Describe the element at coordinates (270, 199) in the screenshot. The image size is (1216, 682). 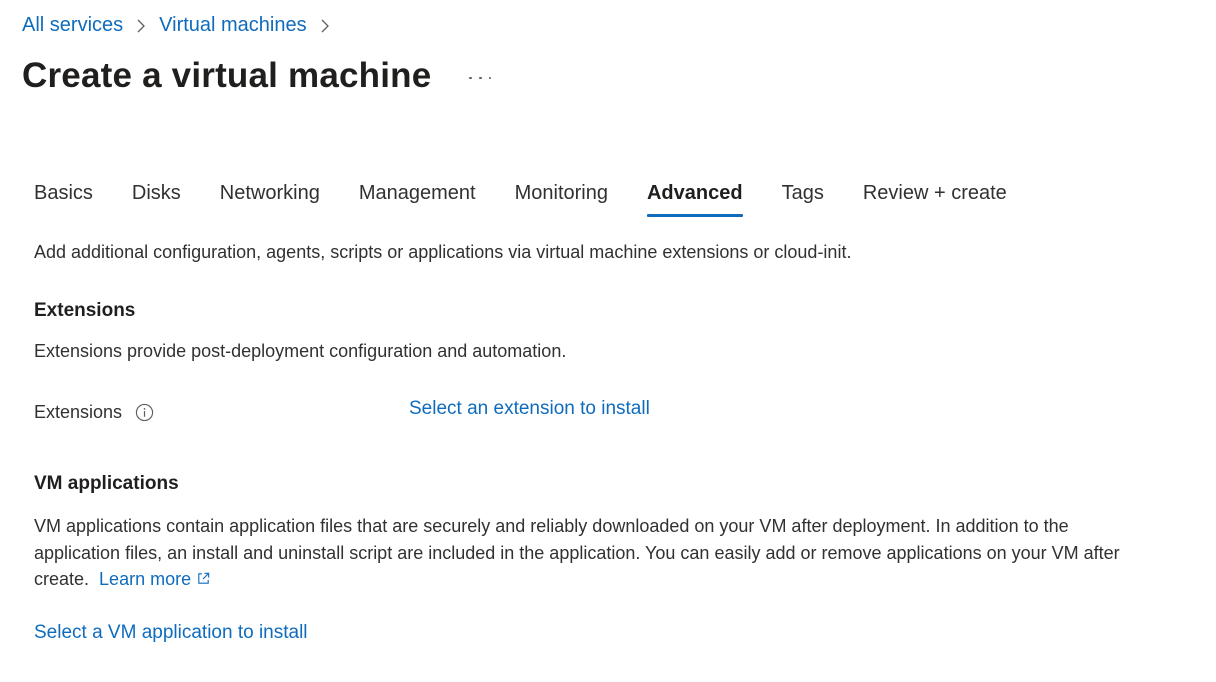
I see `tab-networking: Networking` at that location.